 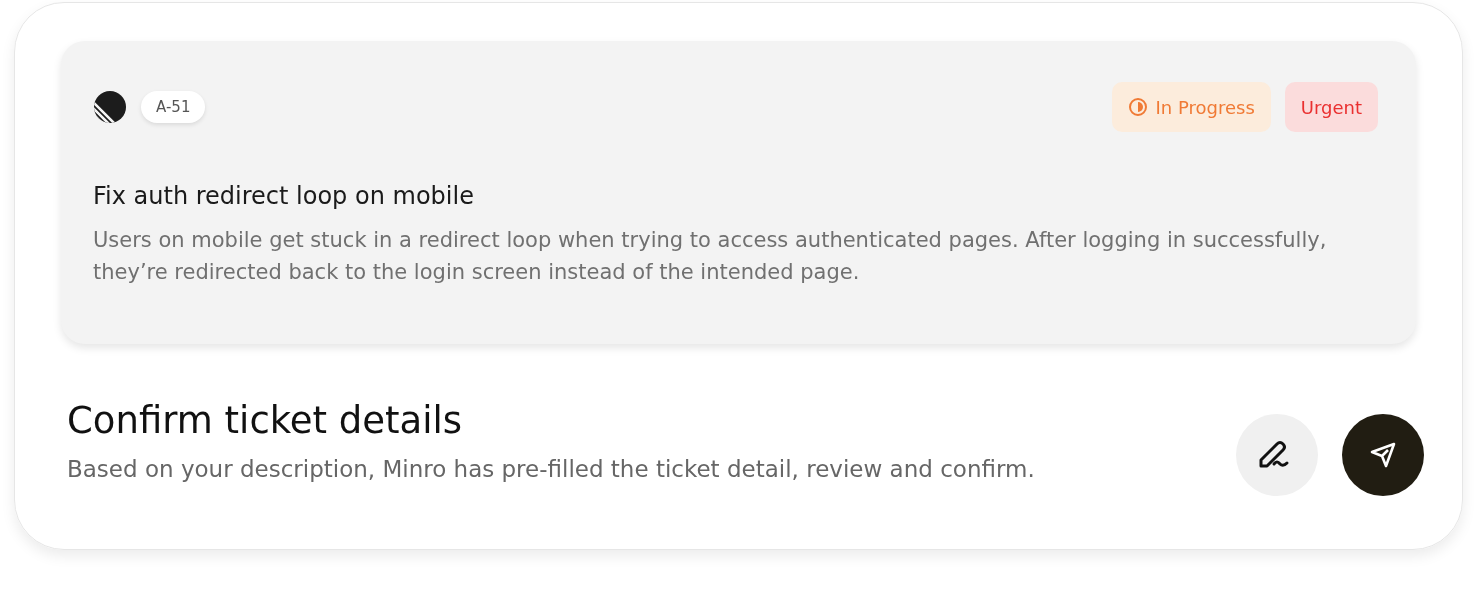 What do you see at coordinates (710, 256) in the screenshot?
I see `ticket-description: Users on mobile get stuck in a redirect loop when trying to access authenticated pages. After logging in successfully, they’re redirected back to the login screen instead of the intended page.` at bounding box center [710, 256].